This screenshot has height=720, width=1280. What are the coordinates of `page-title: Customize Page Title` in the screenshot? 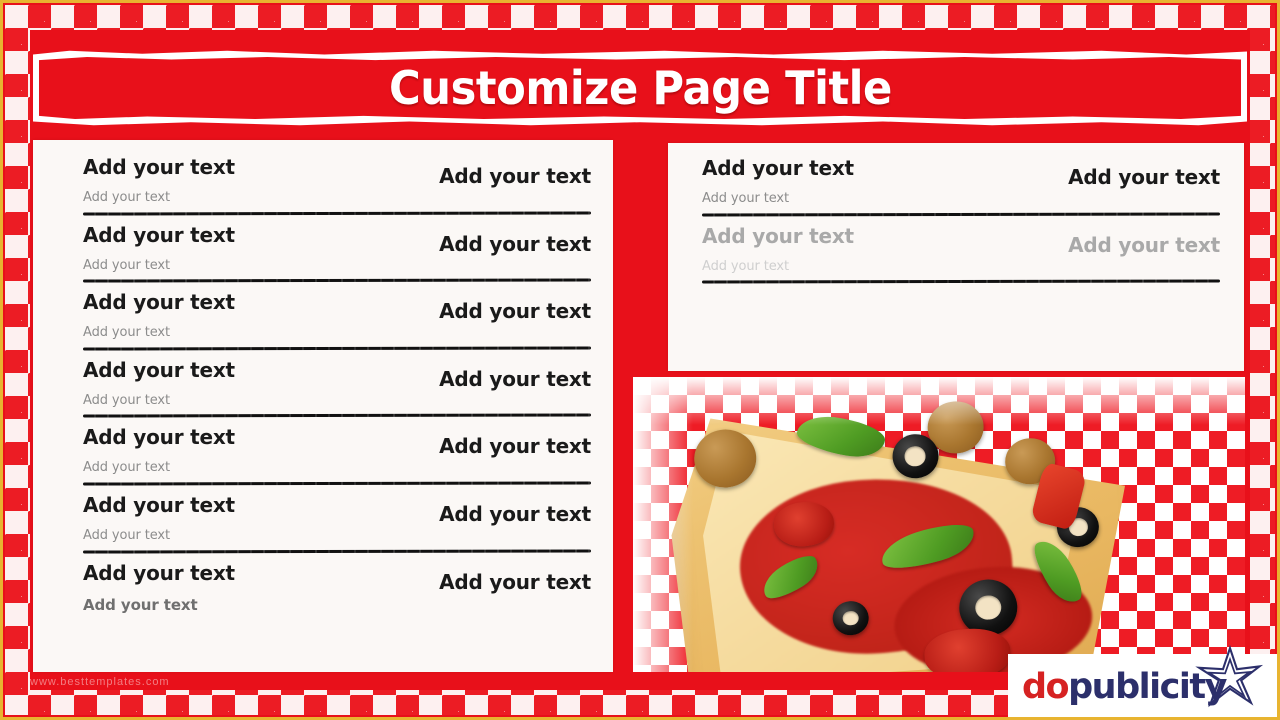 It's located at (640, 88).